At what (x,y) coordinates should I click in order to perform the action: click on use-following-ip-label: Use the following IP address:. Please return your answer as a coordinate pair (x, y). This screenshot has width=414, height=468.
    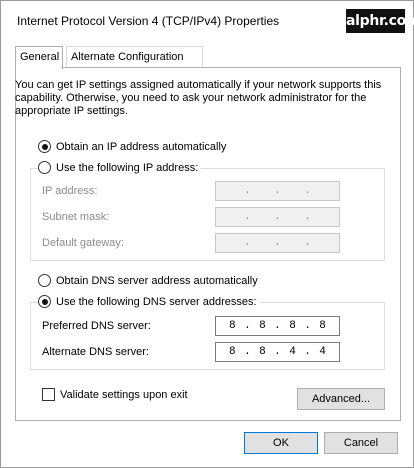
    Looking at the image, I should click on (127, 167).